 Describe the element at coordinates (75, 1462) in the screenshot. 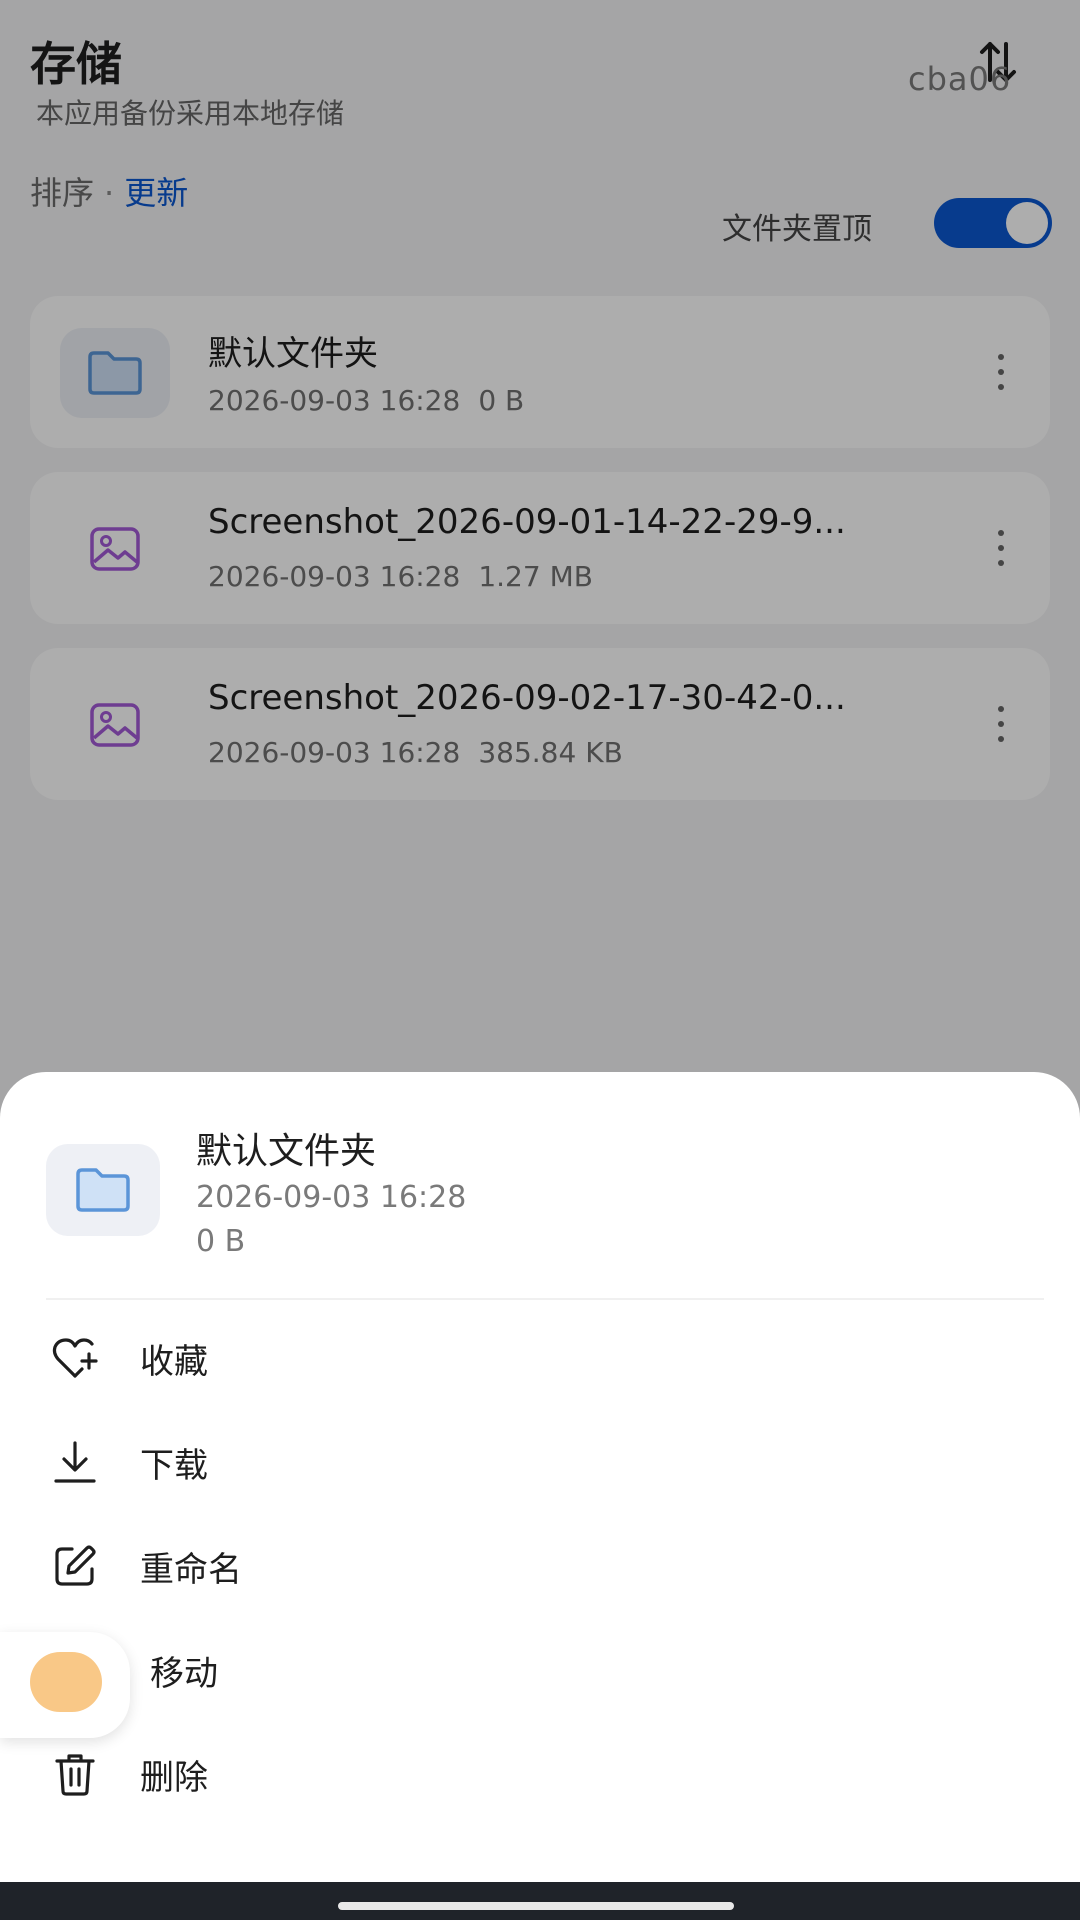

I see `download-icon` at that location.